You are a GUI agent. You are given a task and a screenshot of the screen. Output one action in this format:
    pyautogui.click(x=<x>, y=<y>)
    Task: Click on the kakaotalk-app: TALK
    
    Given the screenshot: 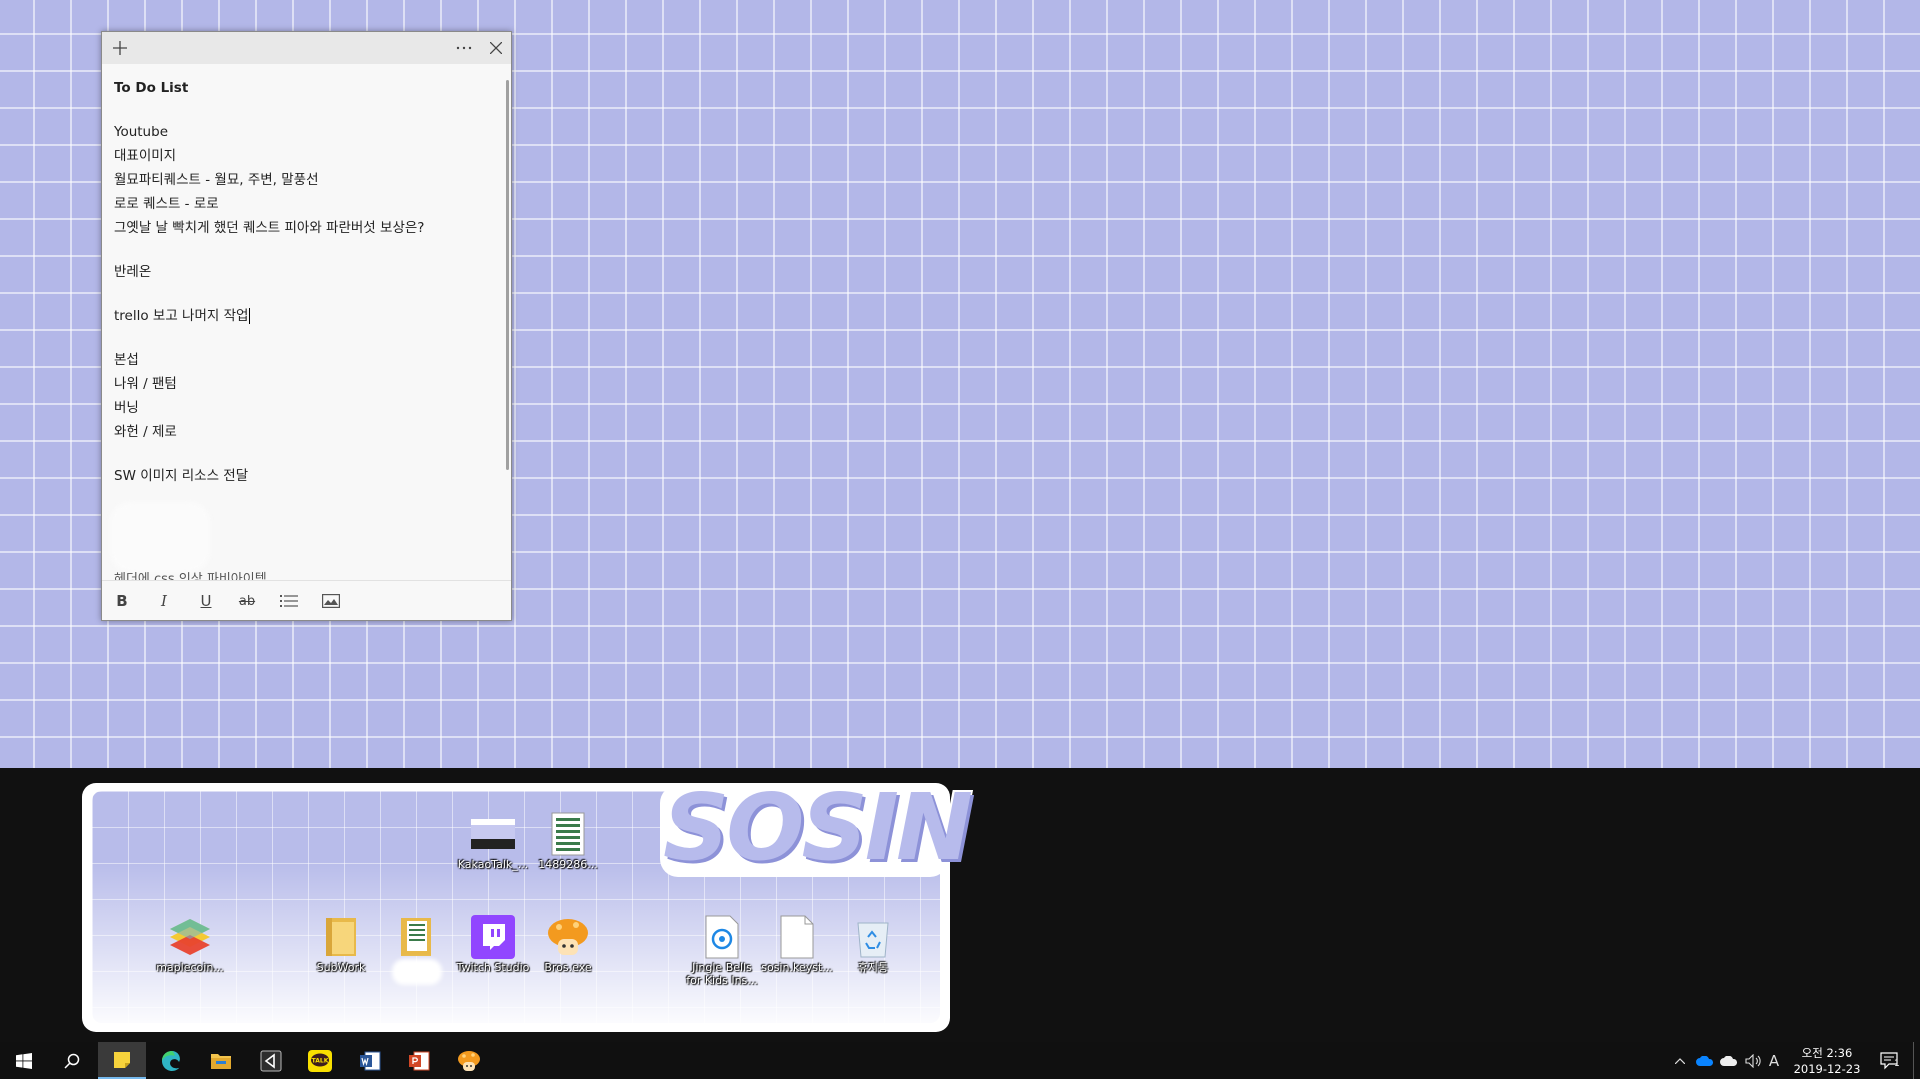 What is the action you would take?
    pyautogui.click(x=320, y=1060)
    